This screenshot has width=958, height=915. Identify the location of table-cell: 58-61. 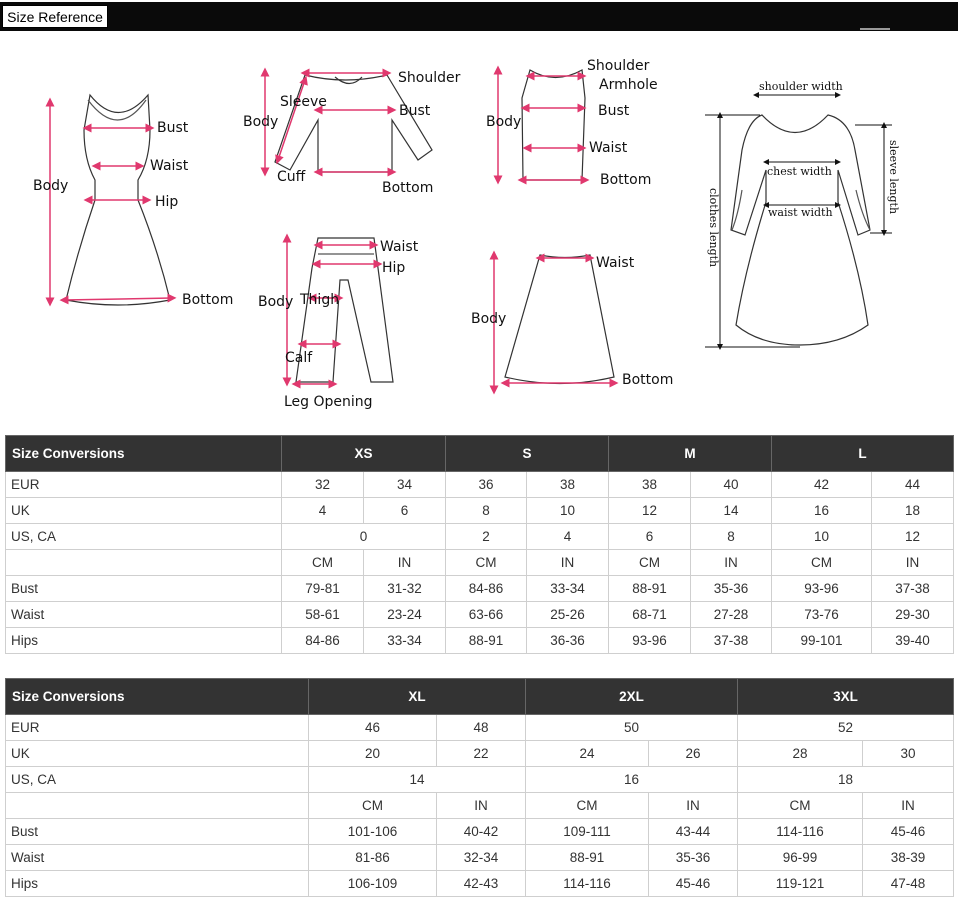
(322, 614).